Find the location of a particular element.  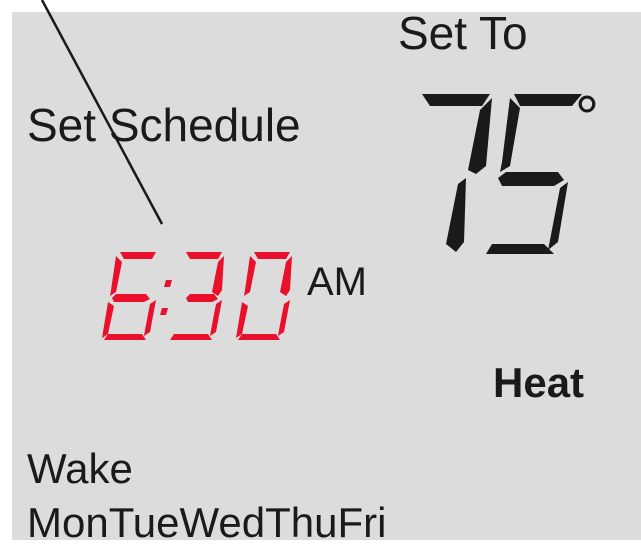

set-to-label: Set To is located at coordinates (463, 33).